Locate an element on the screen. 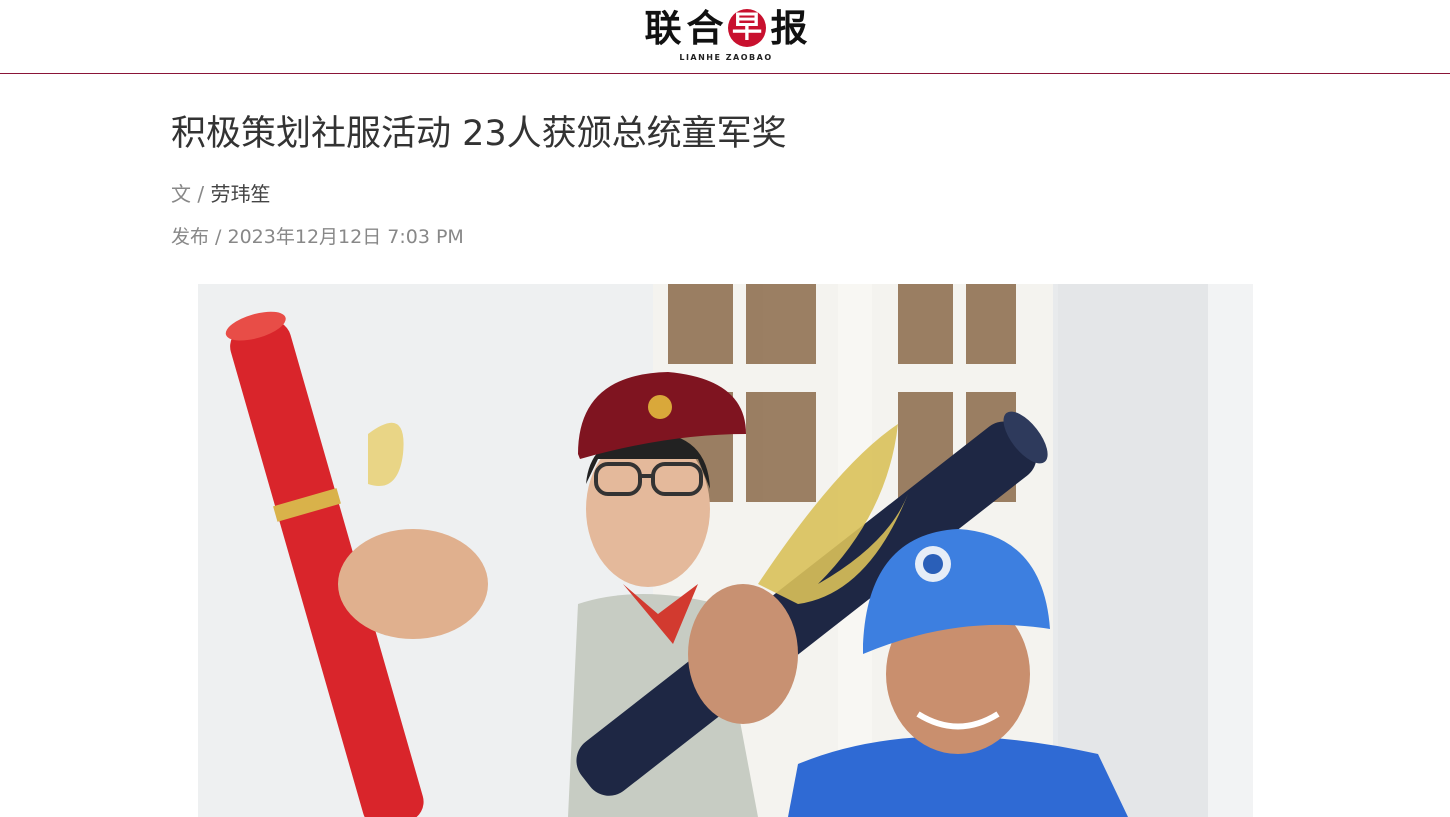 This screenshot has height=817, width=1450. author-link: 劳玮笙 is located at coordinates (240, 194).